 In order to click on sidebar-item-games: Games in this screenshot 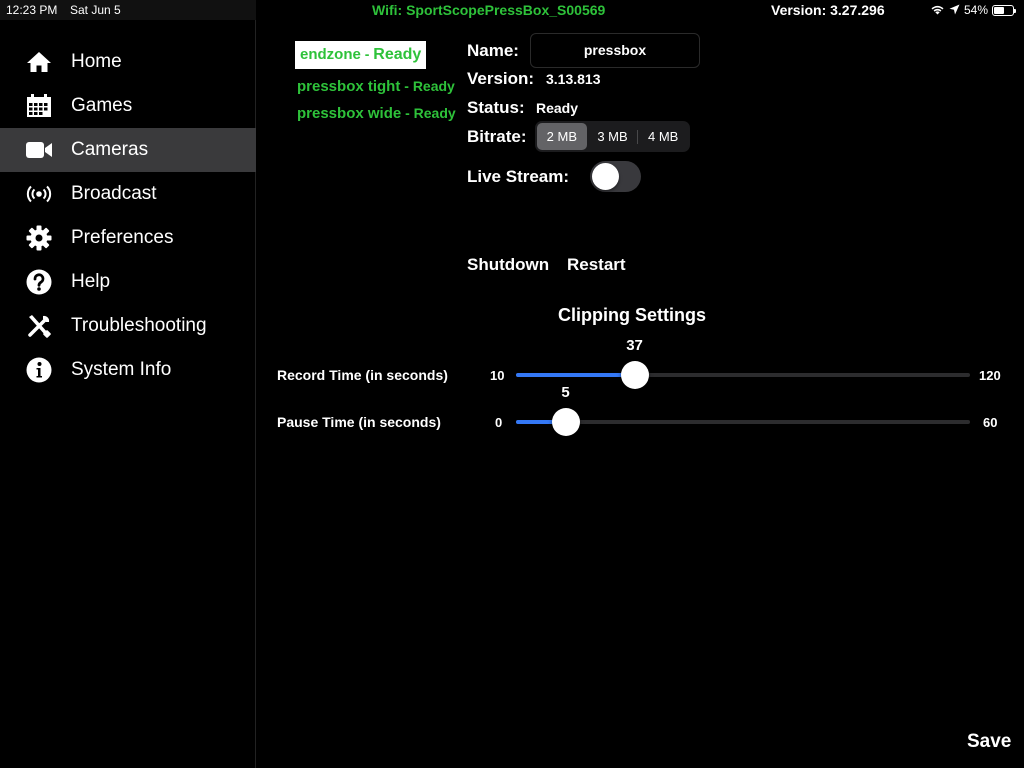, I will do `click(128, 106)`.